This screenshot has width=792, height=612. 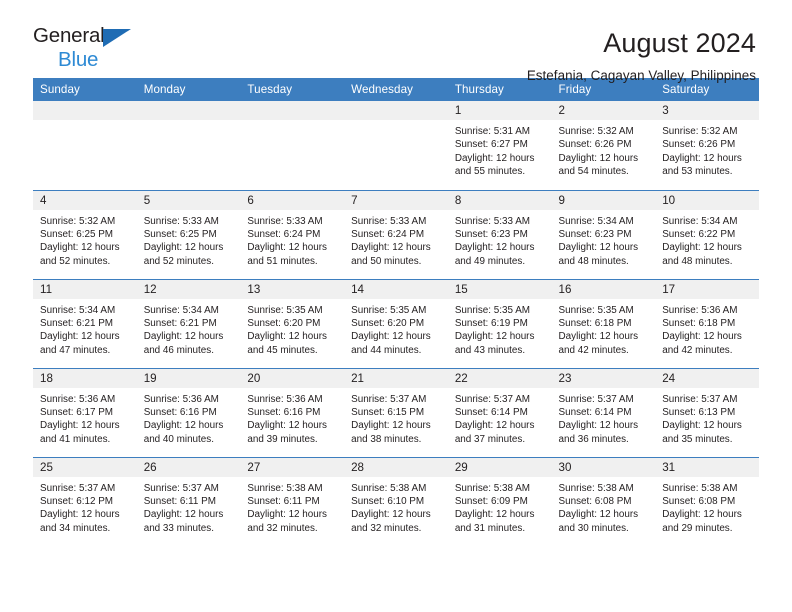 What do you see at coordinates (603, 467) in the screenshot?
I see `day-number: 30` at bounding box center [603, 467].